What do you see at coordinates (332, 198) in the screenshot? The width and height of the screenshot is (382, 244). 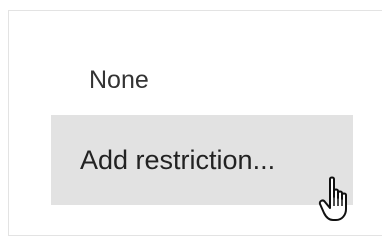 I see `hand-pointer-cursor-icon` at bounding box center [332, 198].